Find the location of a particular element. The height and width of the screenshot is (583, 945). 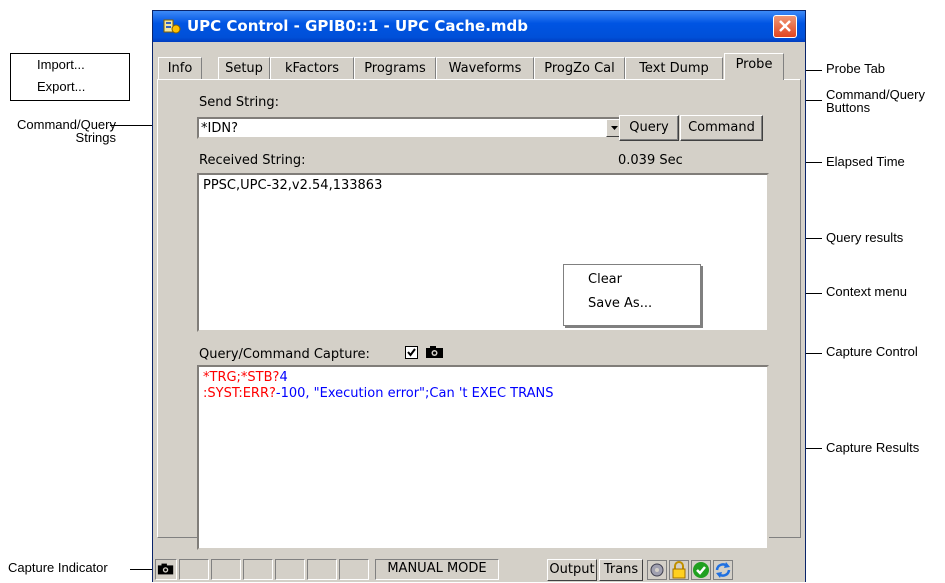

close-button is located at coordinates (785, 26).